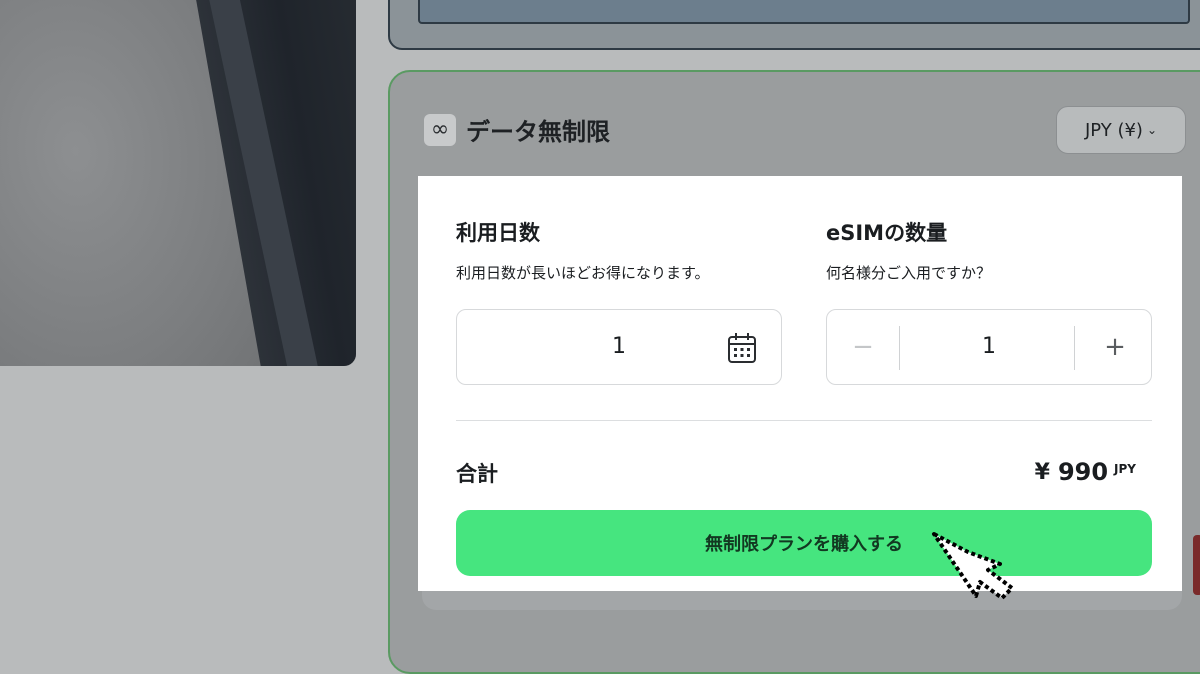 Image resolution: width=1200 pixels, height=674 pixels. I want to click on infinity-icon: ∞, so click(440, 129).